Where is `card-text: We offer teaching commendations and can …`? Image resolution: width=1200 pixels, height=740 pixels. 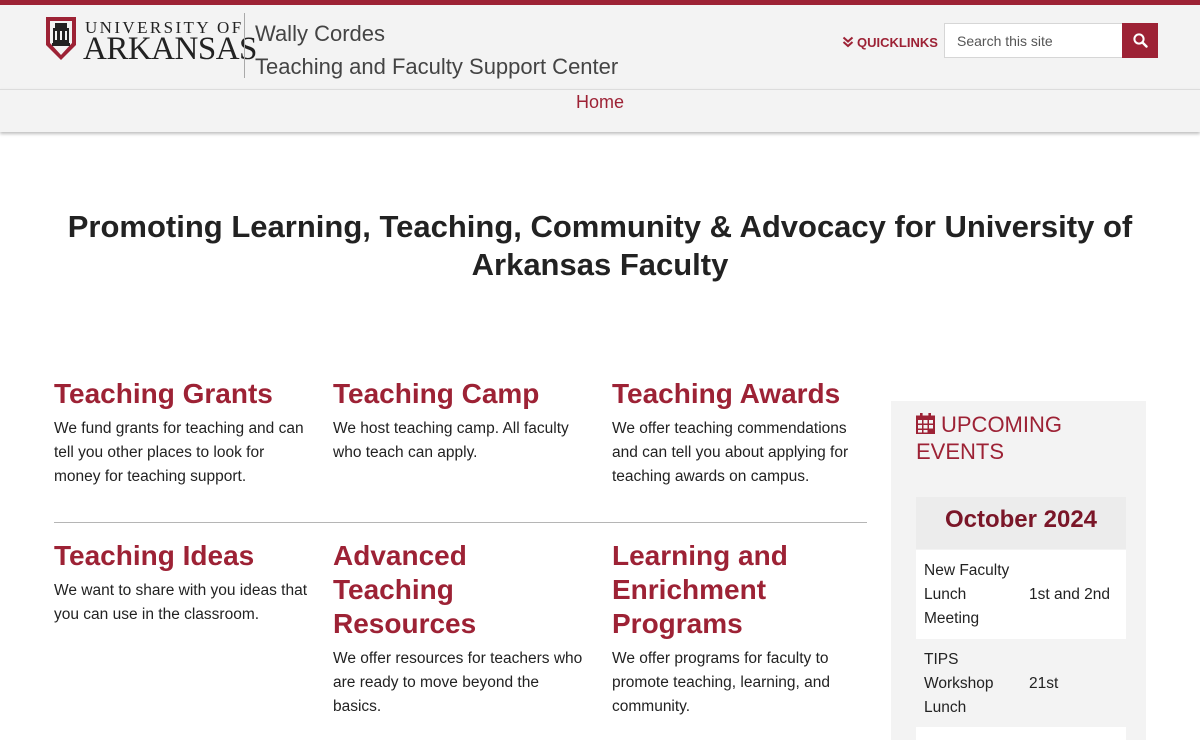
card-text: We offer teaching commendations and can … is located at coordinates (730, 452).